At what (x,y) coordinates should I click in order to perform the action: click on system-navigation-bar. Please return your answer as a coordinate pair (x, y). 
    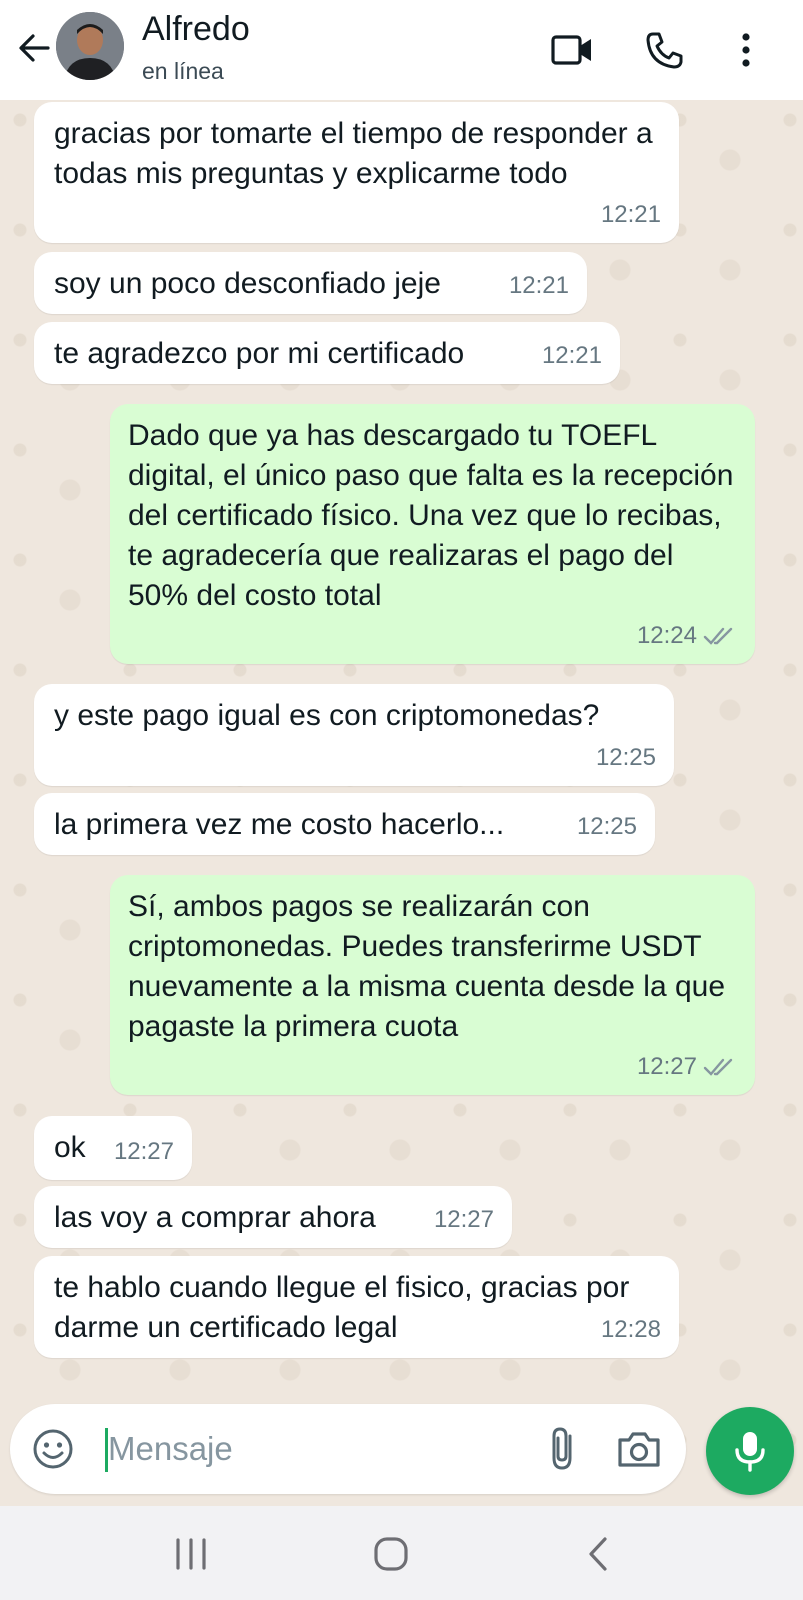
    Looking at the image, I should click on (401, 1553).